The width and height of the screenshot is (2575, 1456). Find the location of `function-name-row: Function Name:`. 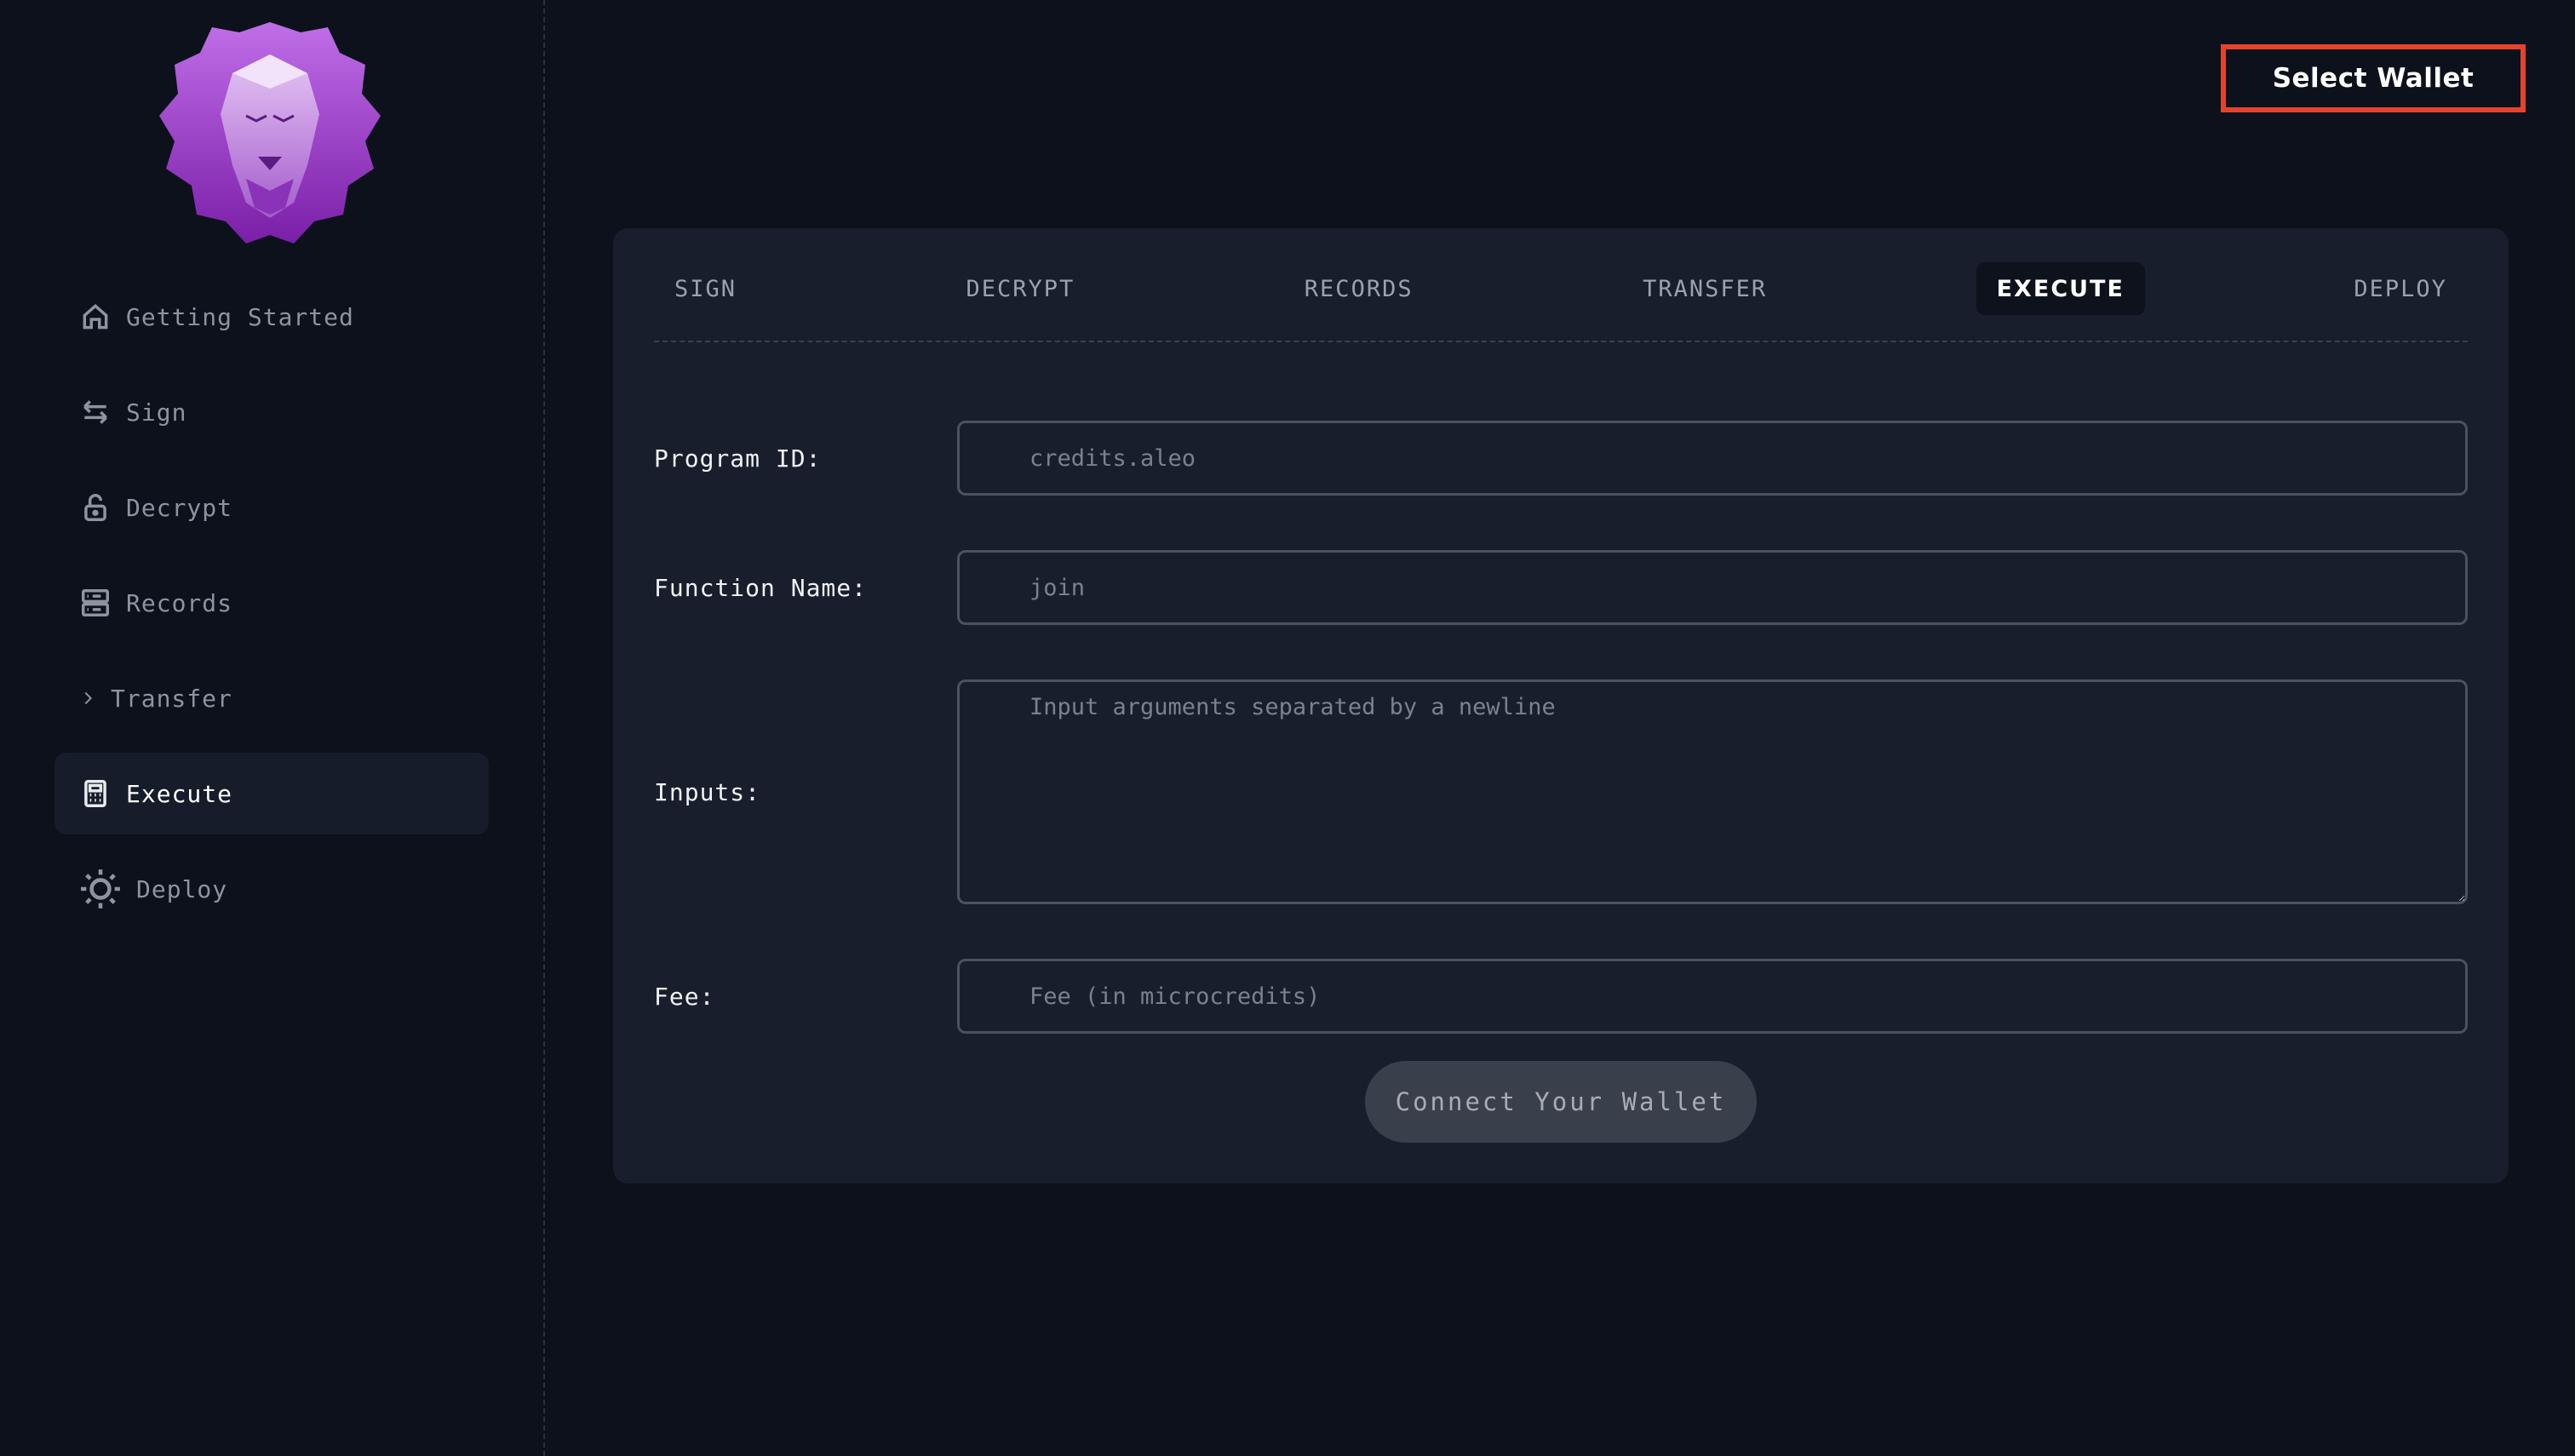

function-name-row: Function Name: is located at coordinates (1561, 587).